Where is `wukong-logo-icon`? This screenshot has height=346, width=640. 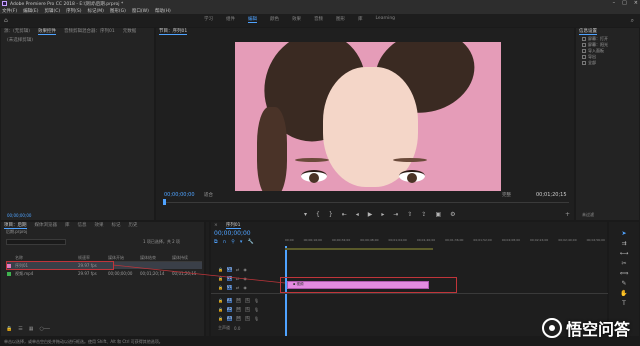
wukong-logo-icon is located at coordinates (551, 328).